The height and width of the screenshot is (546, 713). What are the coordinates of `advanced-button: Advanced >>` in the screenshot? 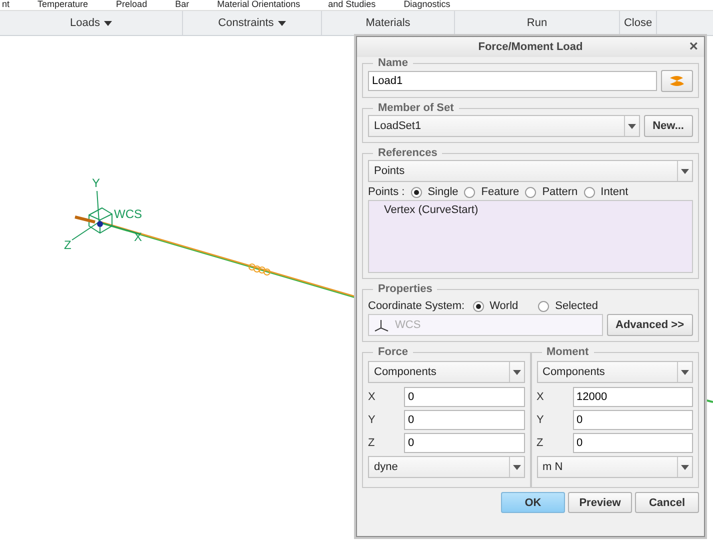 It's located at (649, 325).